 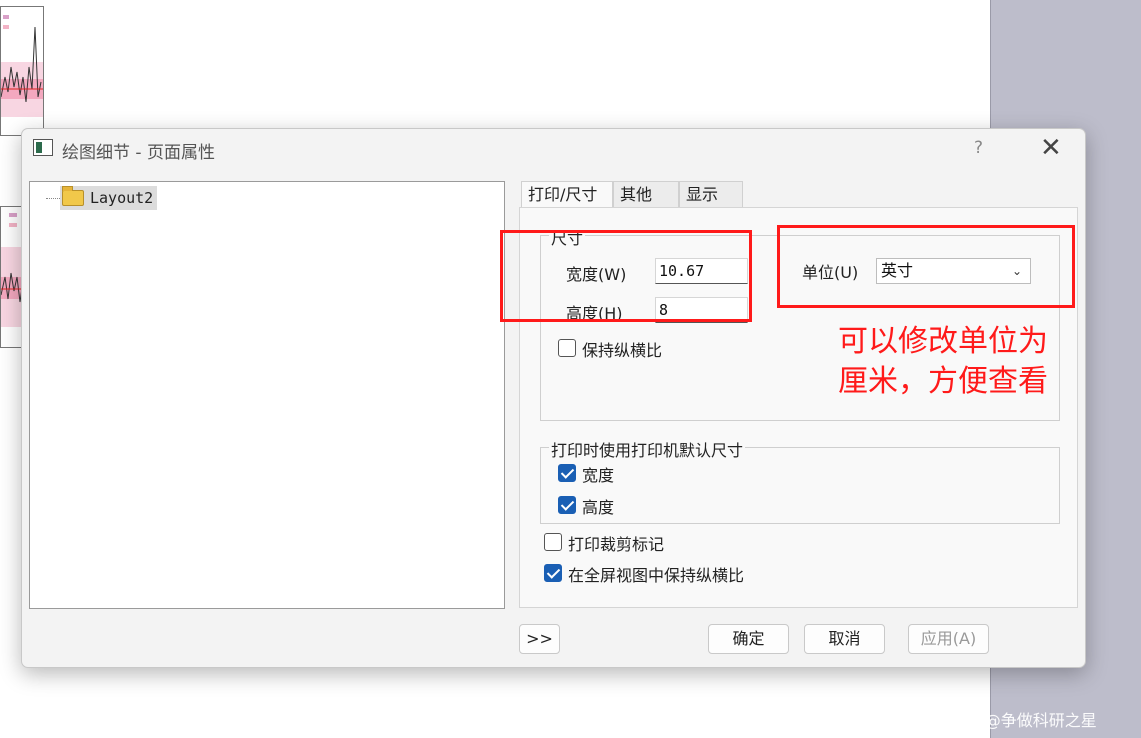 What do you see at coordinates (943, 362) in the screenshot?
I see `annotation-note: 可以修改单位为 厘米，方便查看` at bounding box center [943, 362].